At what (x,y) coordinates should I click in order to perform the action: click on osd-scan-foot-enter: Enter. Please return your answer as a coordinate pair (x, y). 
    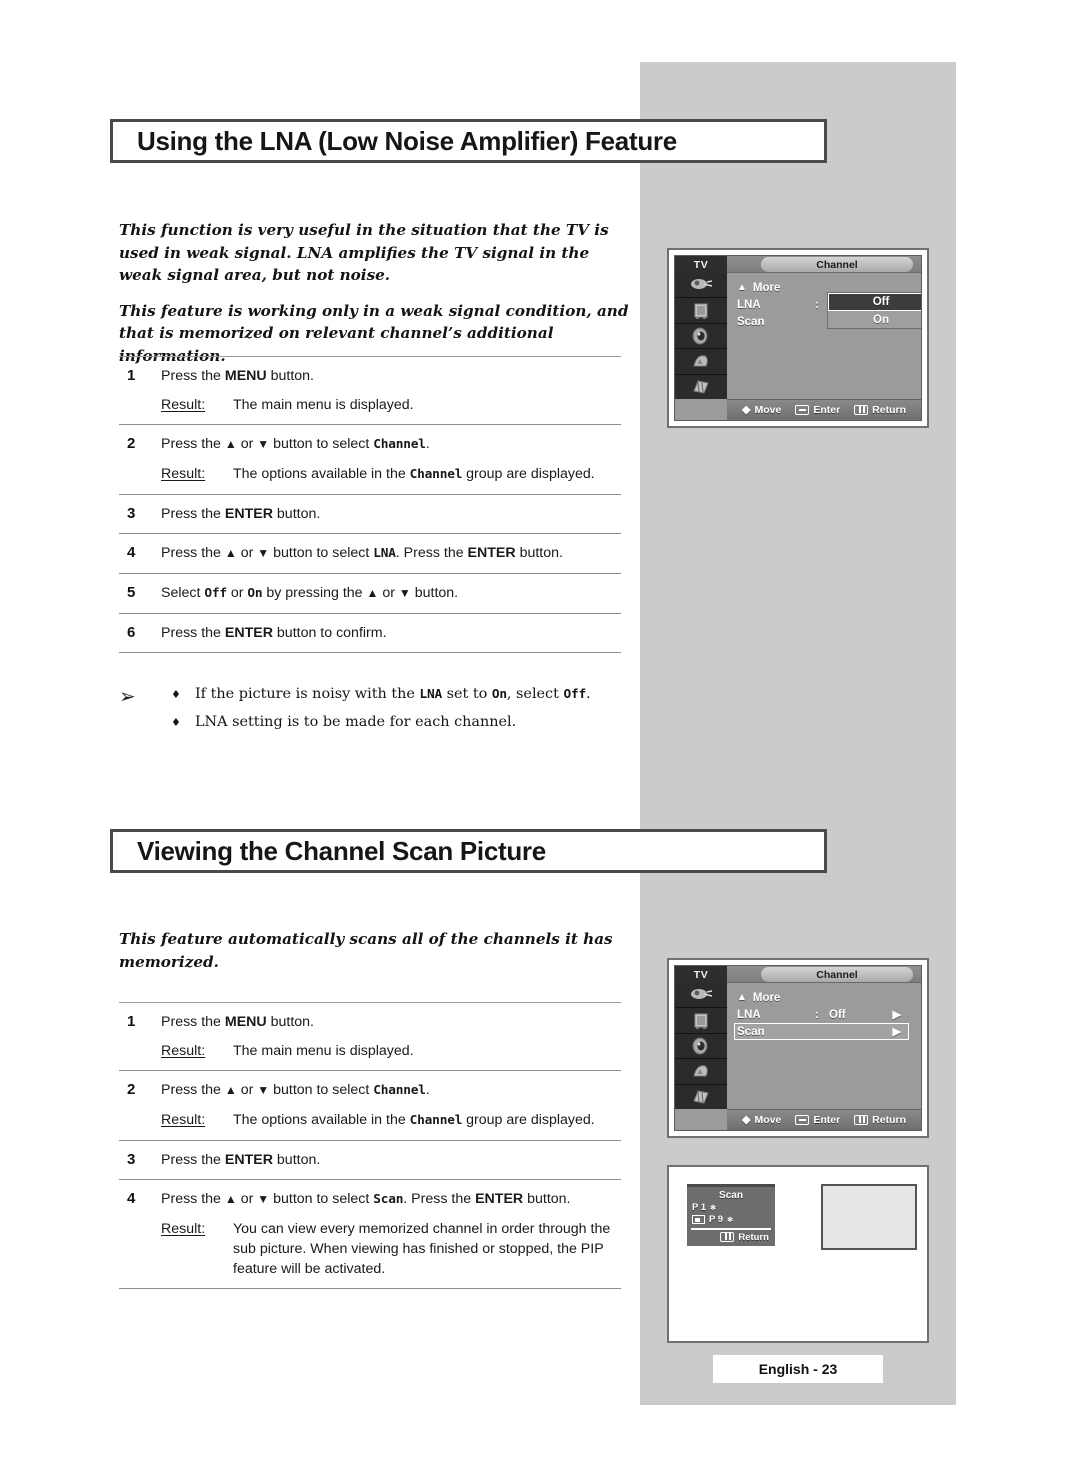
    Looking at the image, I should click on (817, 1120).